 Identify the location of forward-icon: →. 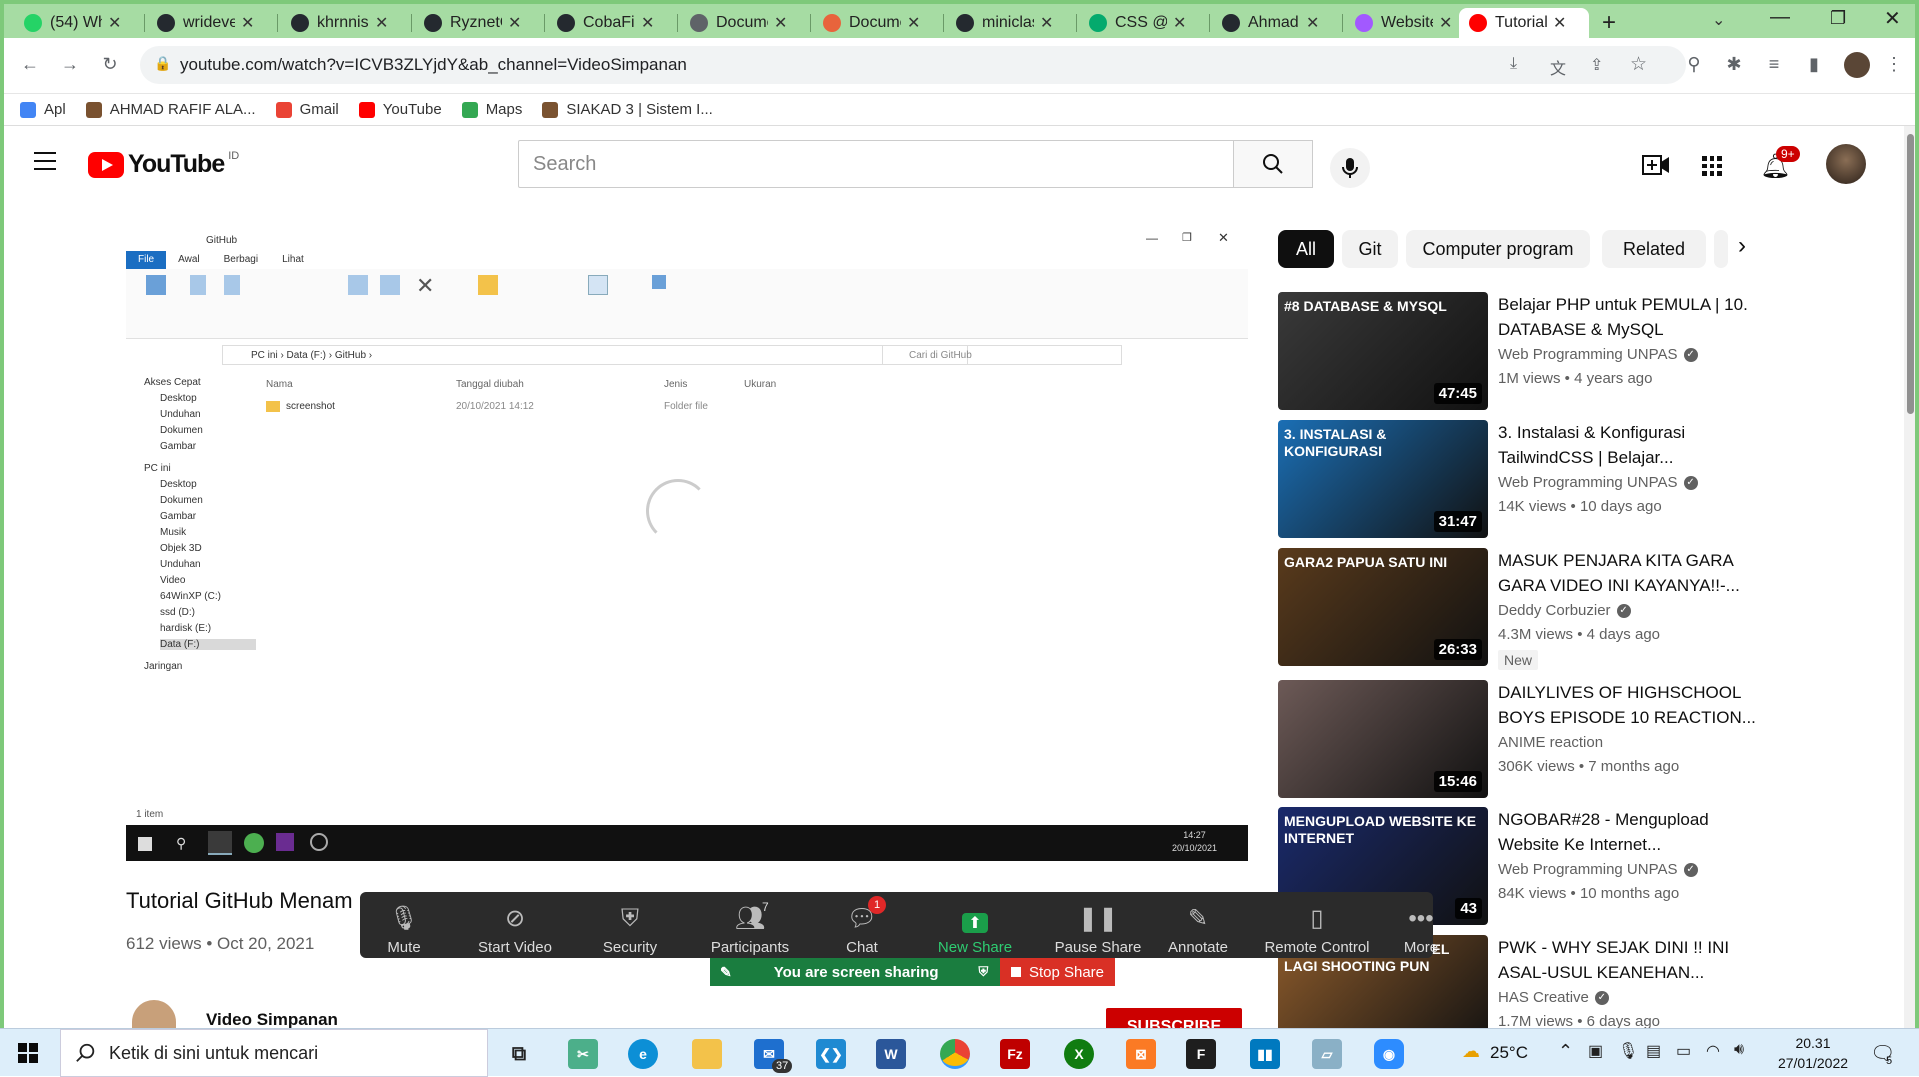
(70, 64).